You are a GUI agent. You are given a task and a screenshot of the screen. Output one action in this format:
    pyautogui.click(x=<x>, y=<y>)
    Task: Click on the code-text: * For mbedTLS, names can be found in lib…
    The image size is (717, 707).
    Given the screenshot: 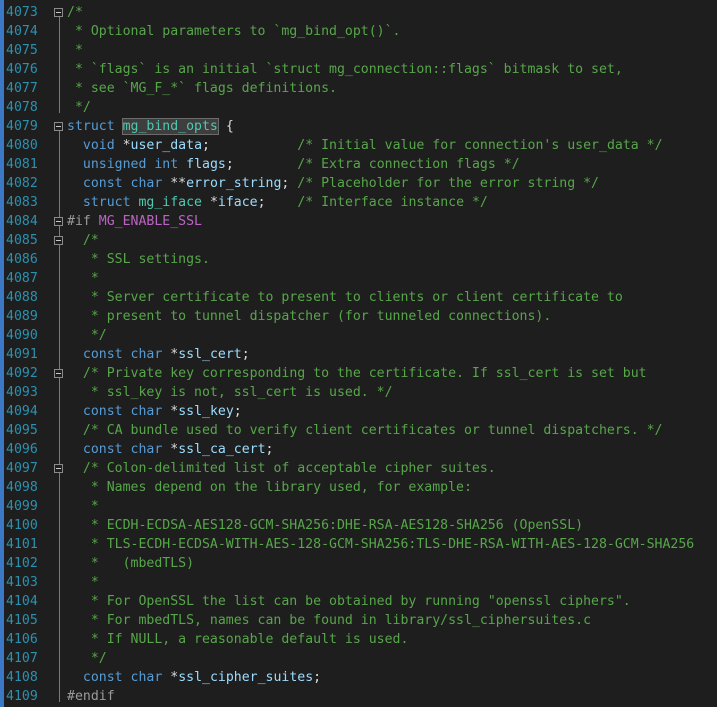 What is the action you would take?
    pyautogui.click(x=329, y=620)
    